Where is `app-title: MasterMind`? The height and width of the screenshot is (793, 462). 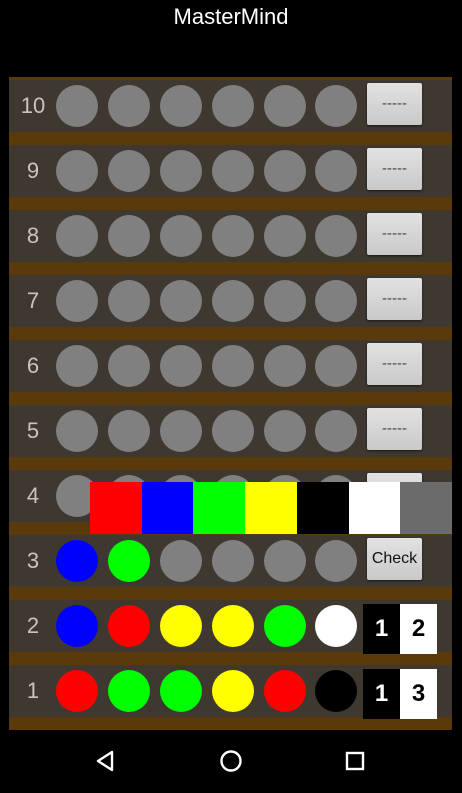
app-title: MasterMind is located at coordinates (231, 16).